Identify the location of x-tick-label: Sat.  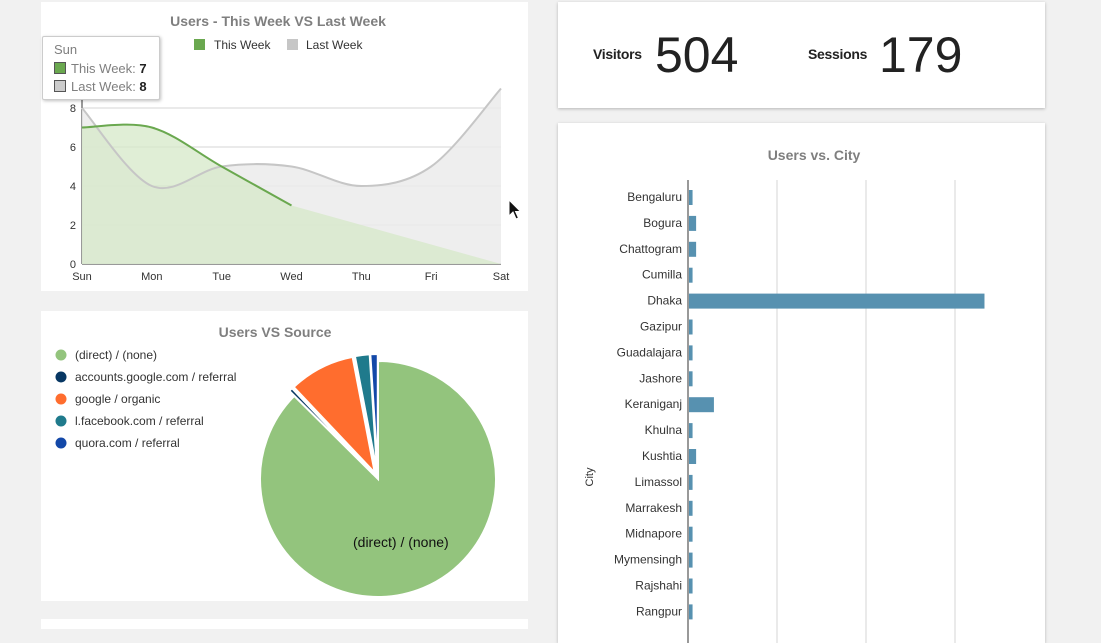
(501, 277).